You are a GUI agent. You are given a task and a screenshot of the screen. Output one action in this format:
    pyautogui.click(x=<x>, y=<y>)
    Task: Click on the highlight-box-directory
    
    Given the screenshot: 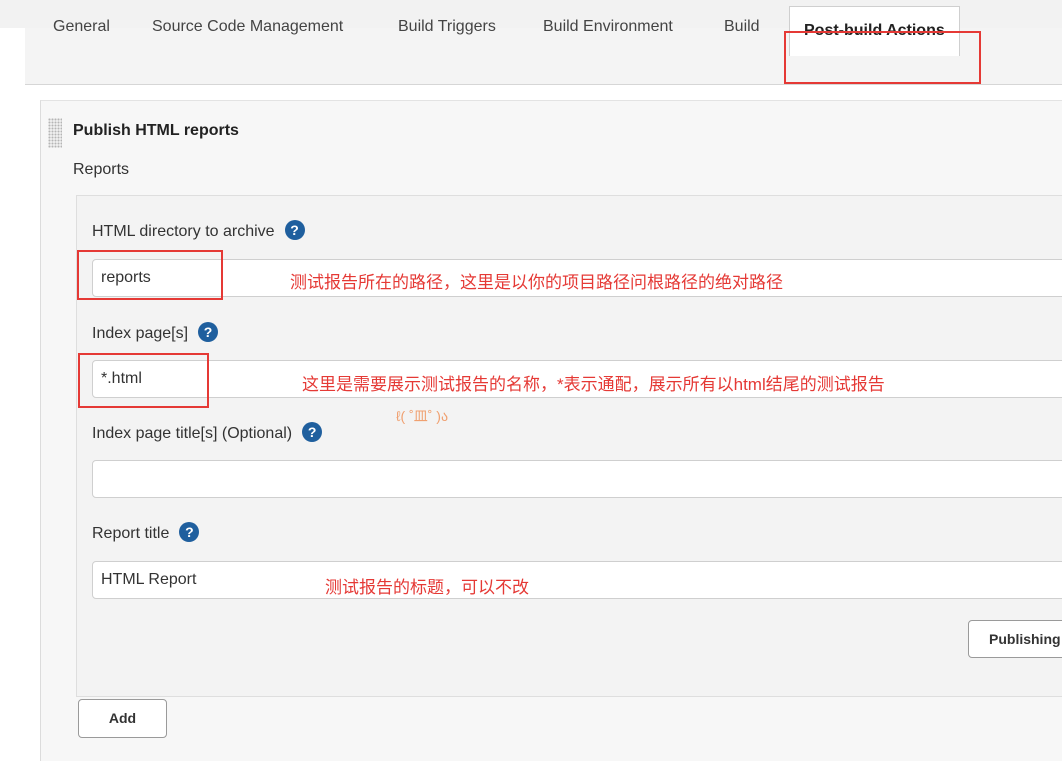 What is the action you would take?
    pyautogui.click(x=150, y=275)
    